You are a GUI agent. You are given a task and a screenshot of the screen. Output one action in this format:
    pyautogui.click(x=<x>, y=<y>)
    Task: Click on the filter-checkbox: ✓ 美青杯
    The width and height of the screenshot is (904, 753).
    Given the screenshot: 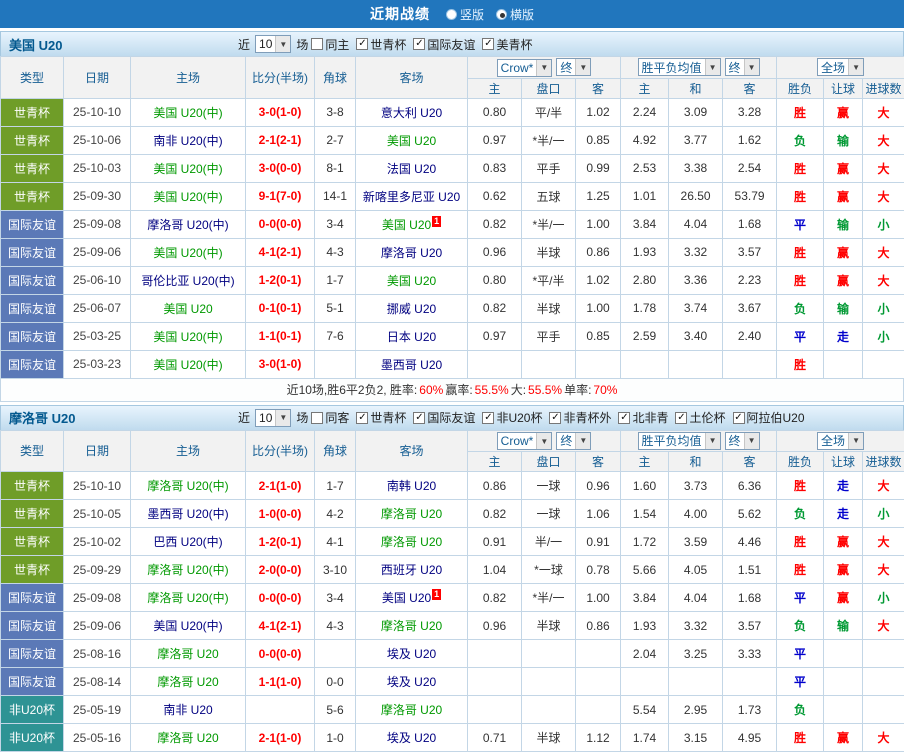 What is the action you would take?
    pyautogui.click(x=507, y=44)
    